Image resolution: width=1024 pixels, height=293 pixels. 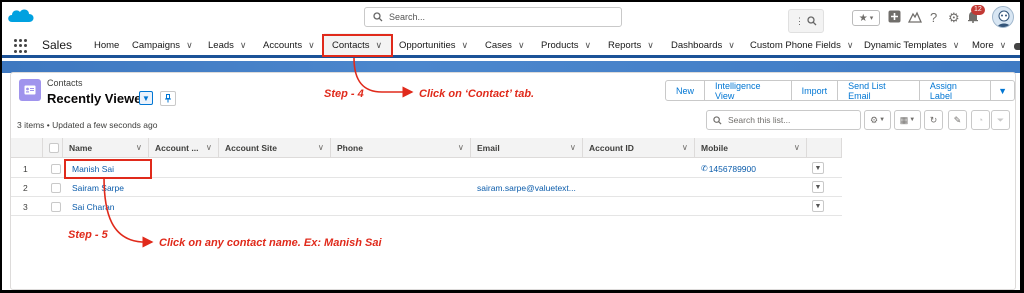 I want to click on column-header-label: Name, so click(x=81, y=147).